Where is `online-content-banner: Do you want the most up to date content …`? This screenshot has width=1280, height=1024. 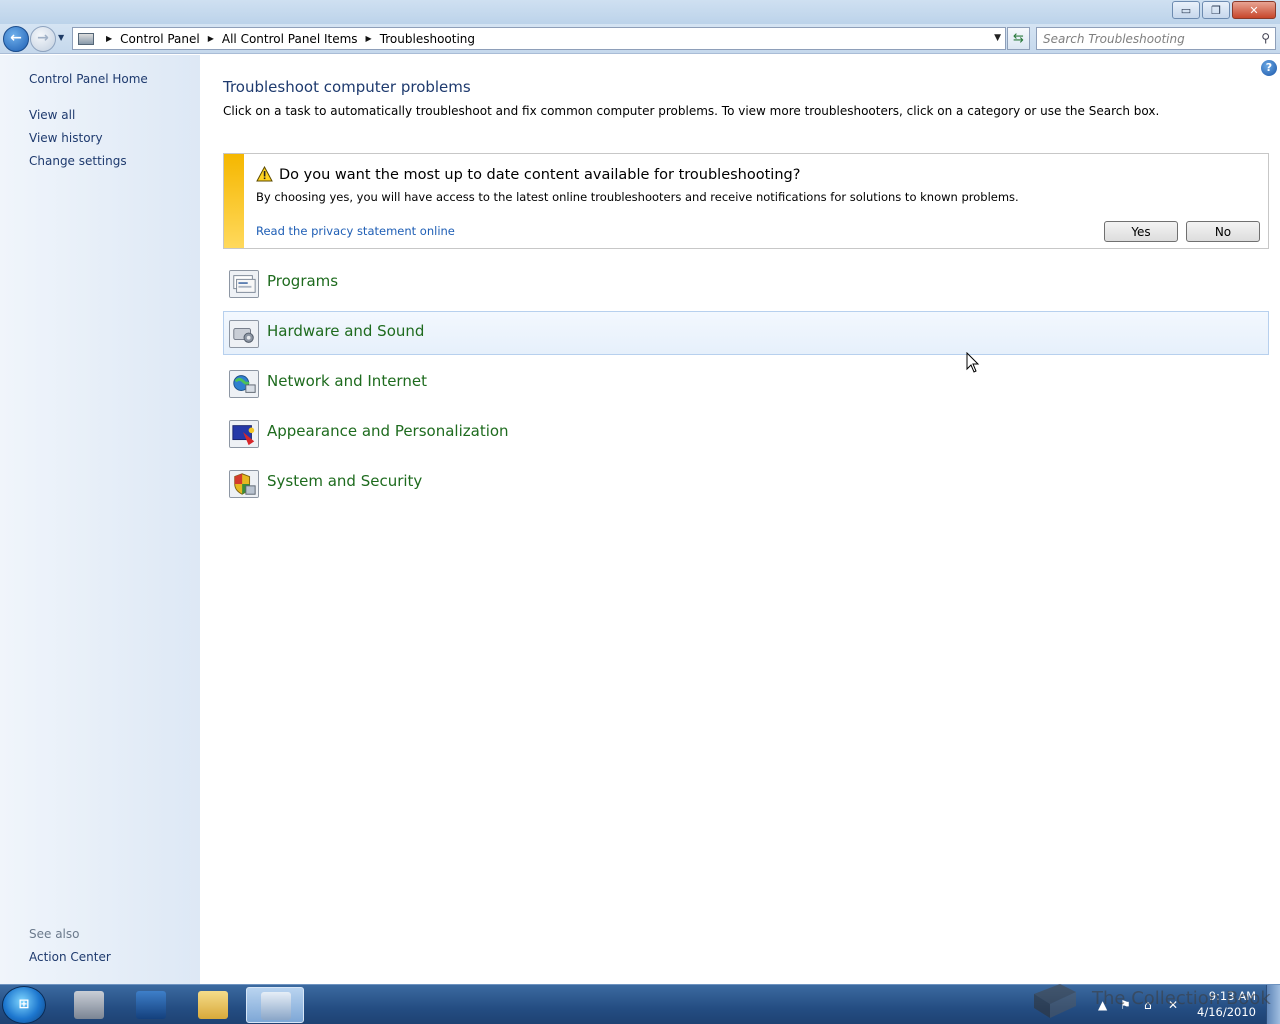 online-content-banner: Do you want the most up to date content … is located at coordinates (746, 201).